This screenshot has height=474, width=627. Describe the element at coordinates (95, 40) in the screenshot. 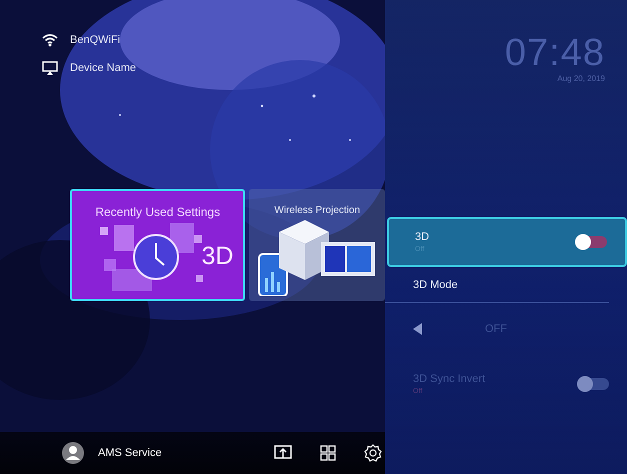

I see `wifi-name: BenQWiFi` at that location.